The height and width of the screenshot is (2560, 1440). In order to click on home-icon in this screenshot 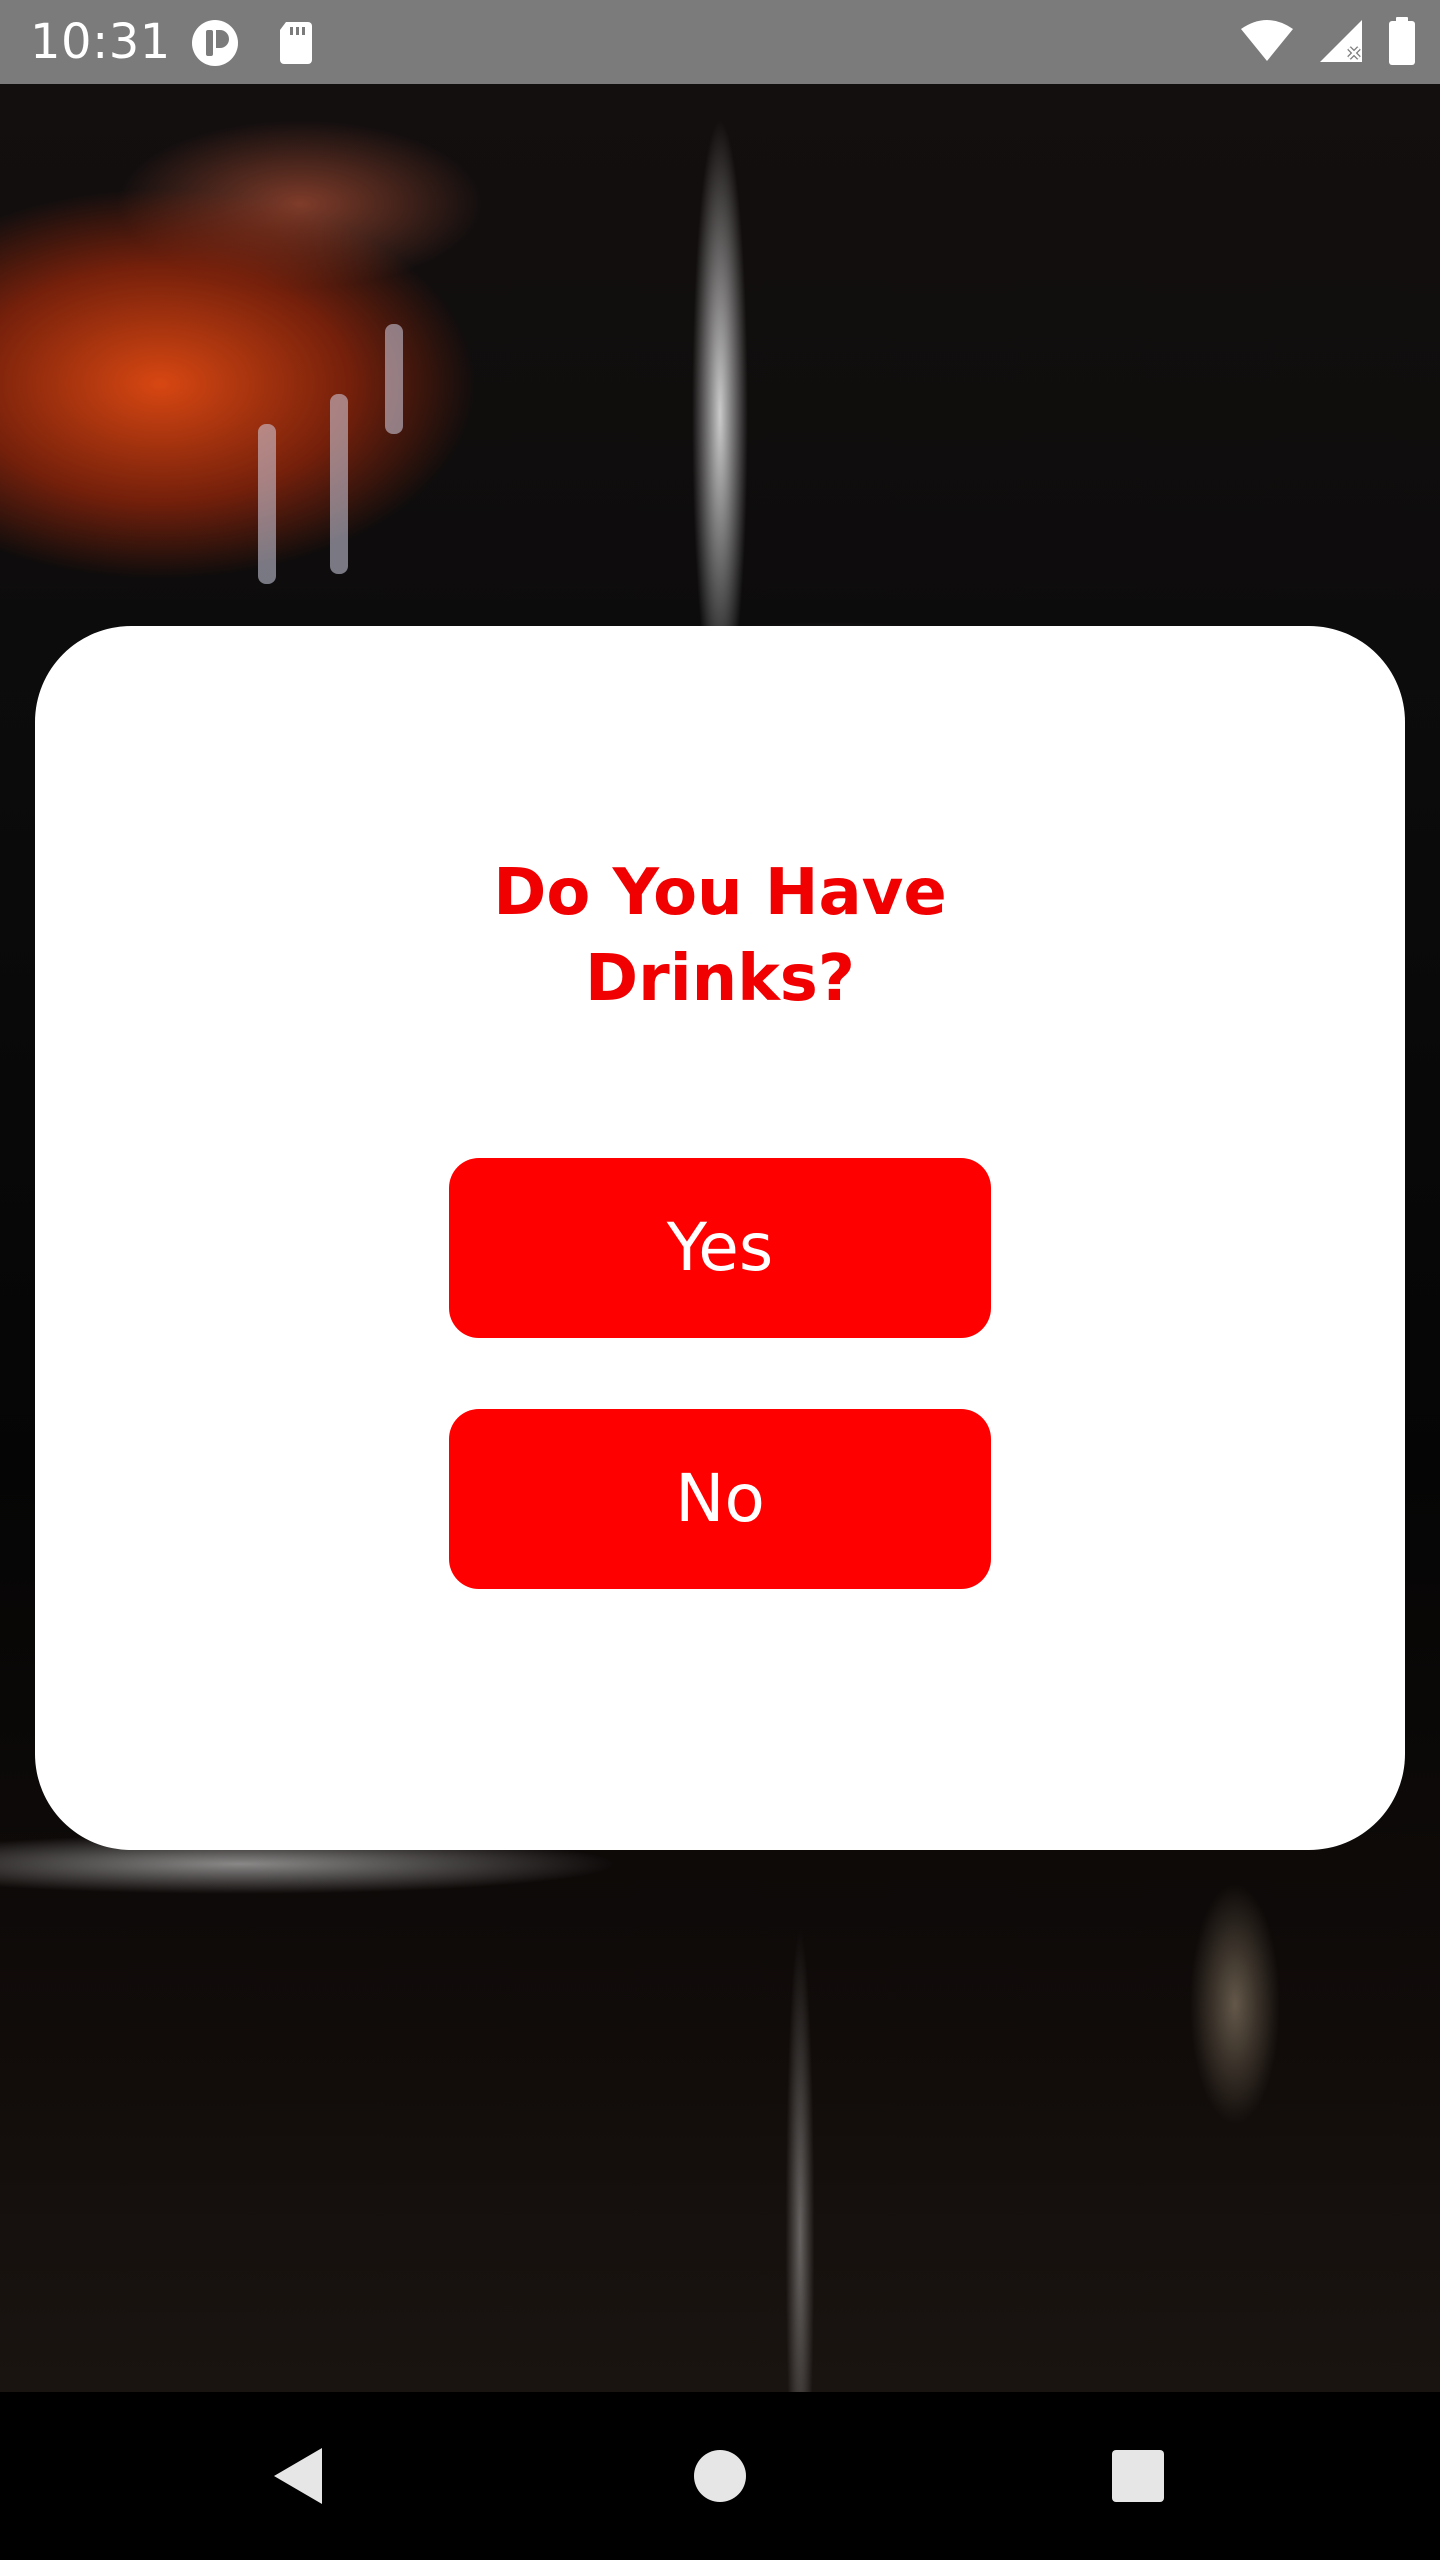, I will do `click(720, 2476)`.